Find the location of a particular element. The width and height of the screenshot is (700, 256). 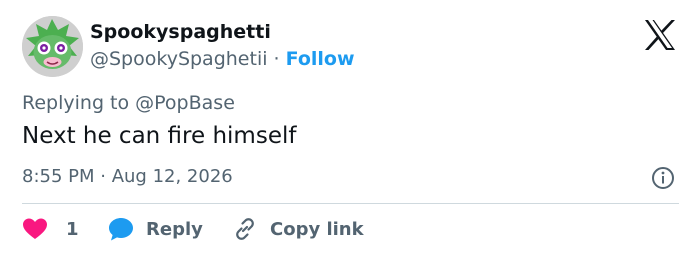

action-bar: 1 Reply Copy link is located at coordinates (352, 229).